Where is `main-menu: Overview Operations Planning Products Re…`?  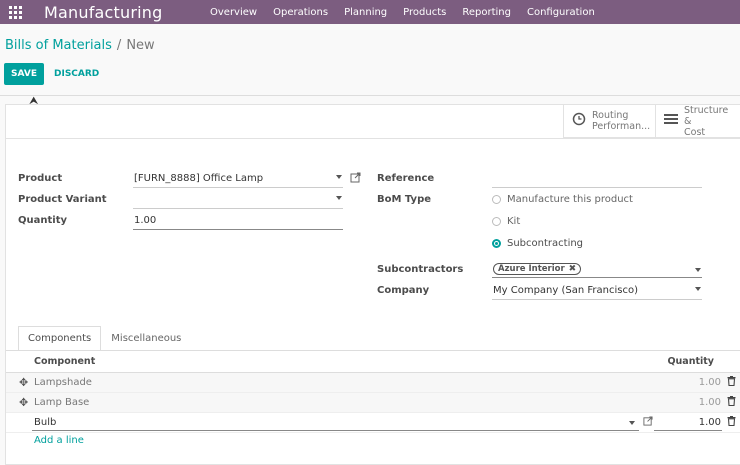 main-menu: Overview Operations Planning Products Re… is located at coordinates (406, 12).